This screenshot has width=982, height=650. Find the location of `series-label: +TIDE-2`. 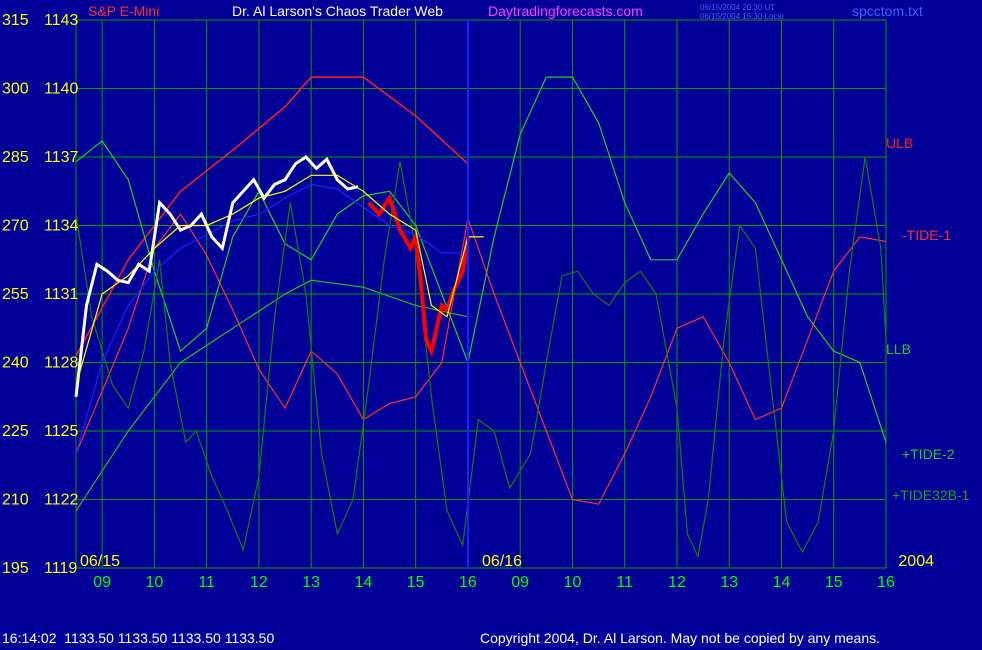

series-label: +TIDE-2 is located at coordinates (928, 454).